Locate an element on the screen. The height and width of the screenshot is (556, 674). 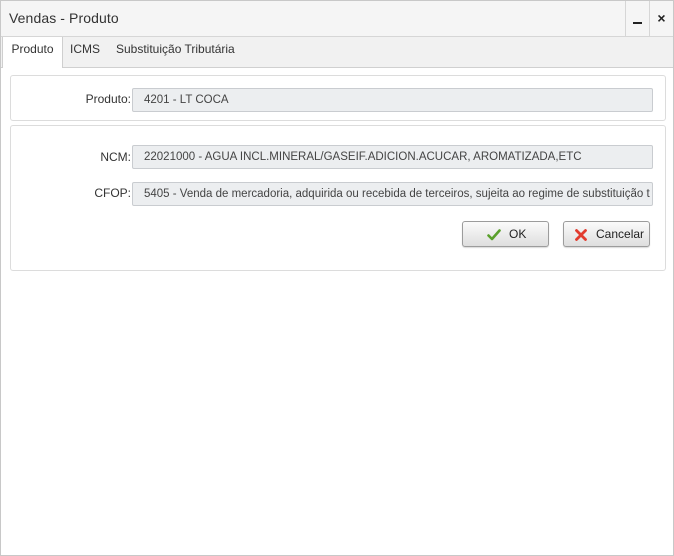
produto-field is located at coordinates (392, 100).